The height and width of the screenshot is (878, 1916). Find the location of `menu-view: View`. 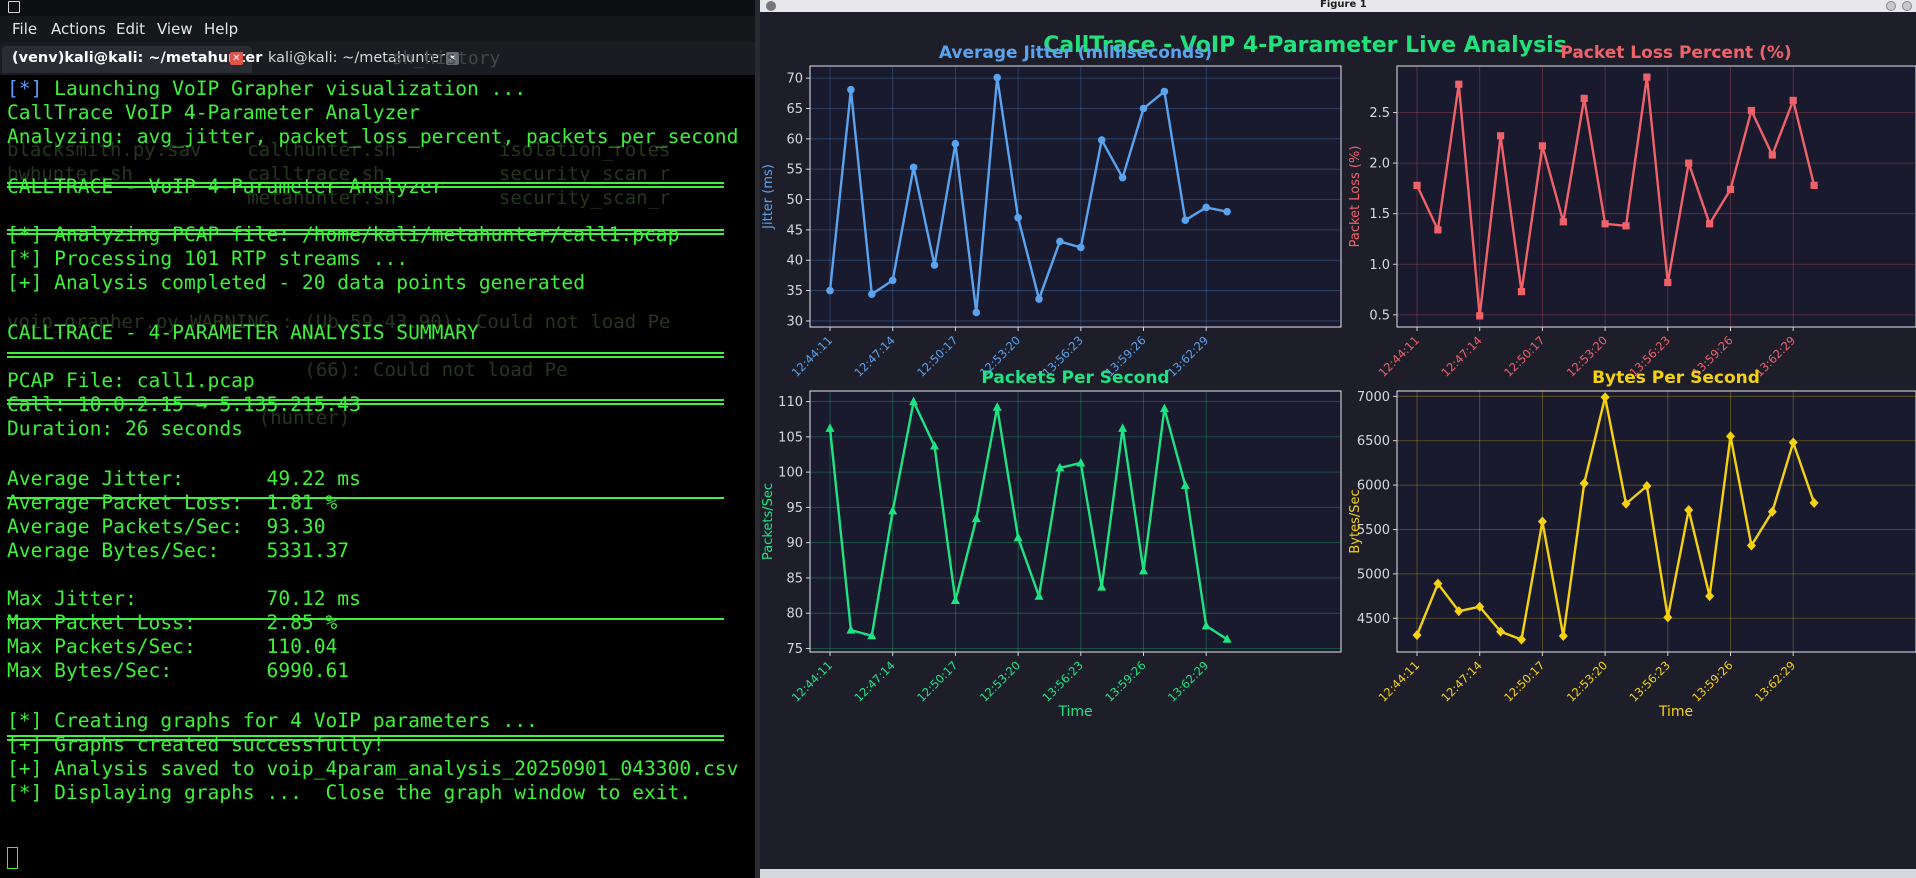

menu-view: View is located at coordinates (175, 29).